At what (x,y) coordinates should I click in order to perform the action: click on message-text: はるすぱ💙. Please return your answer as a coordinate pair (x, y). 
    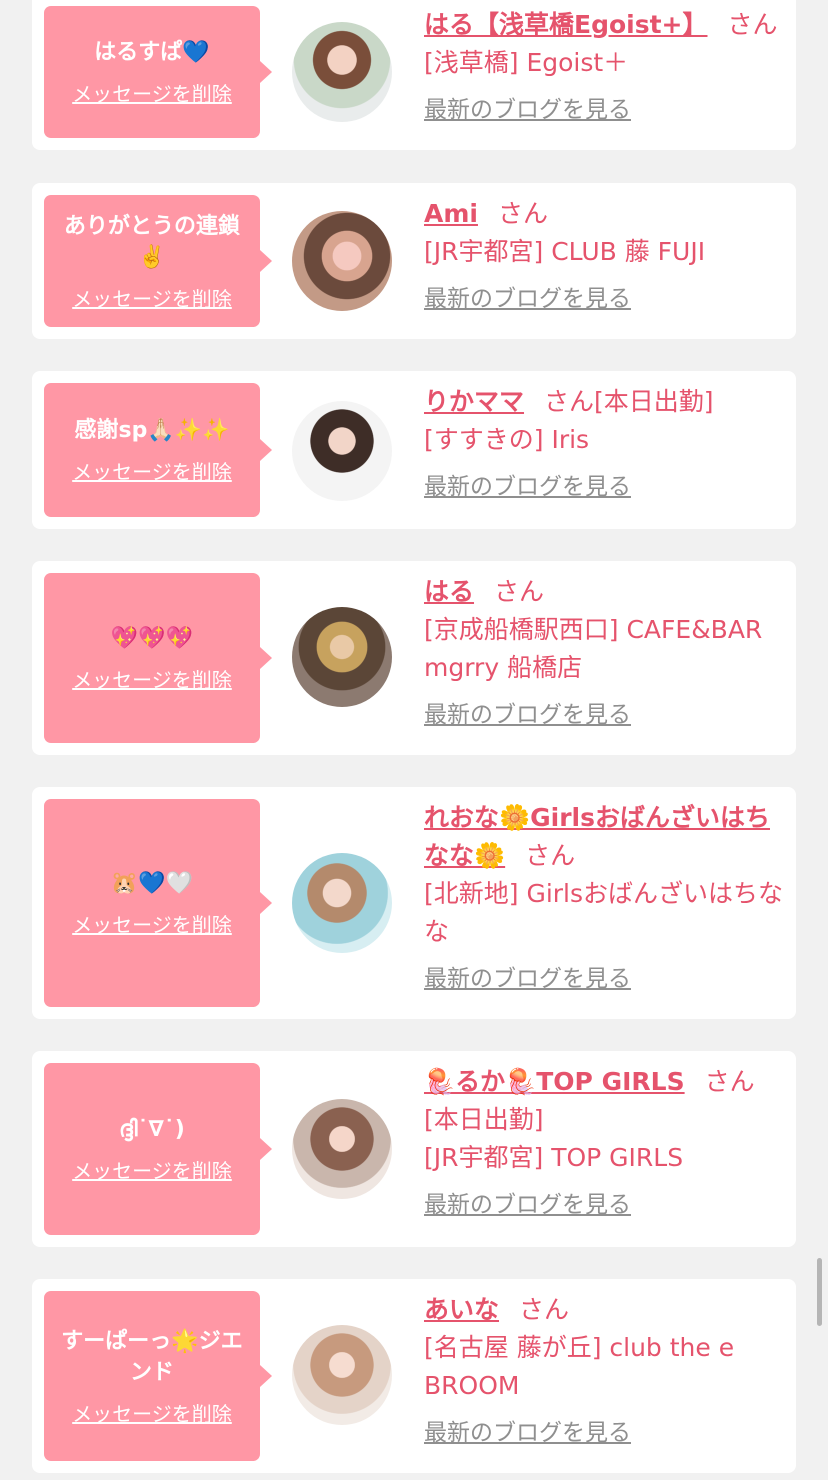
    Looking at the image, I should click on (152, 52).